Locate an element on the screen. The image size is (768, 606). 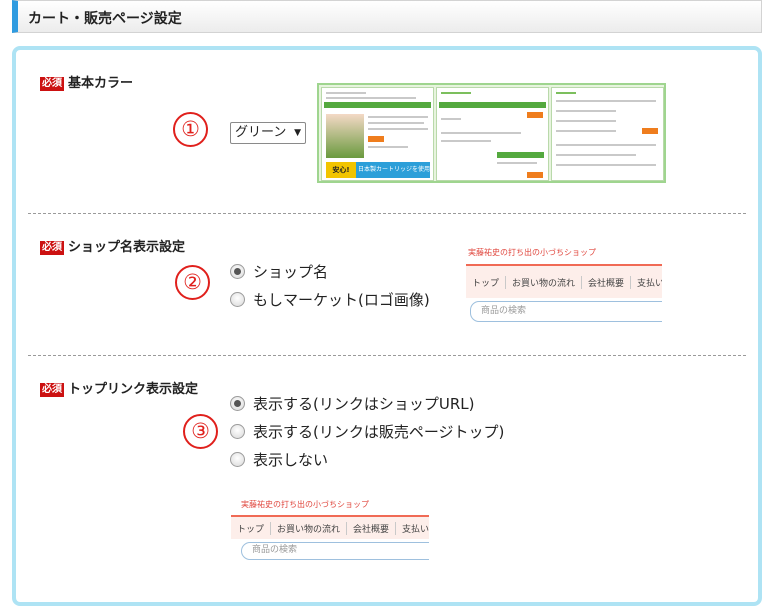
page-header: カート・販売ページ設定 is located at coordinates (387, 16).